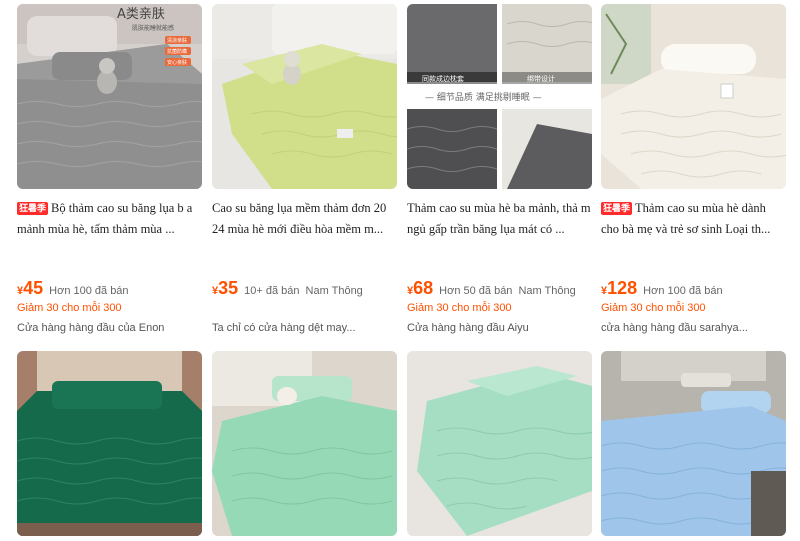  Describe the element at coordinates (109, 96) in the screenshot. I see `product-image: A类亲肤 肌肤能睡就能感 清凉亲肤 抗菌防螨 安心亲肤` at that location.